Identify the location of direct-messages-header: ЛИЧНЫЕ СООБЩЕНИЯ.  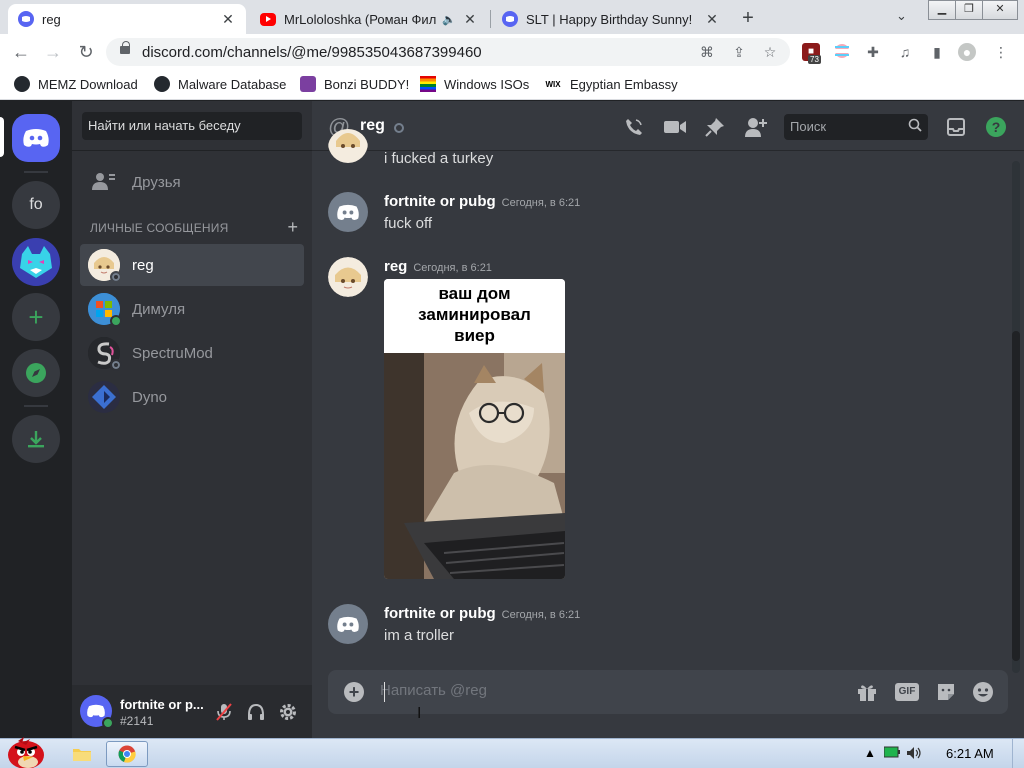
(159, 228).